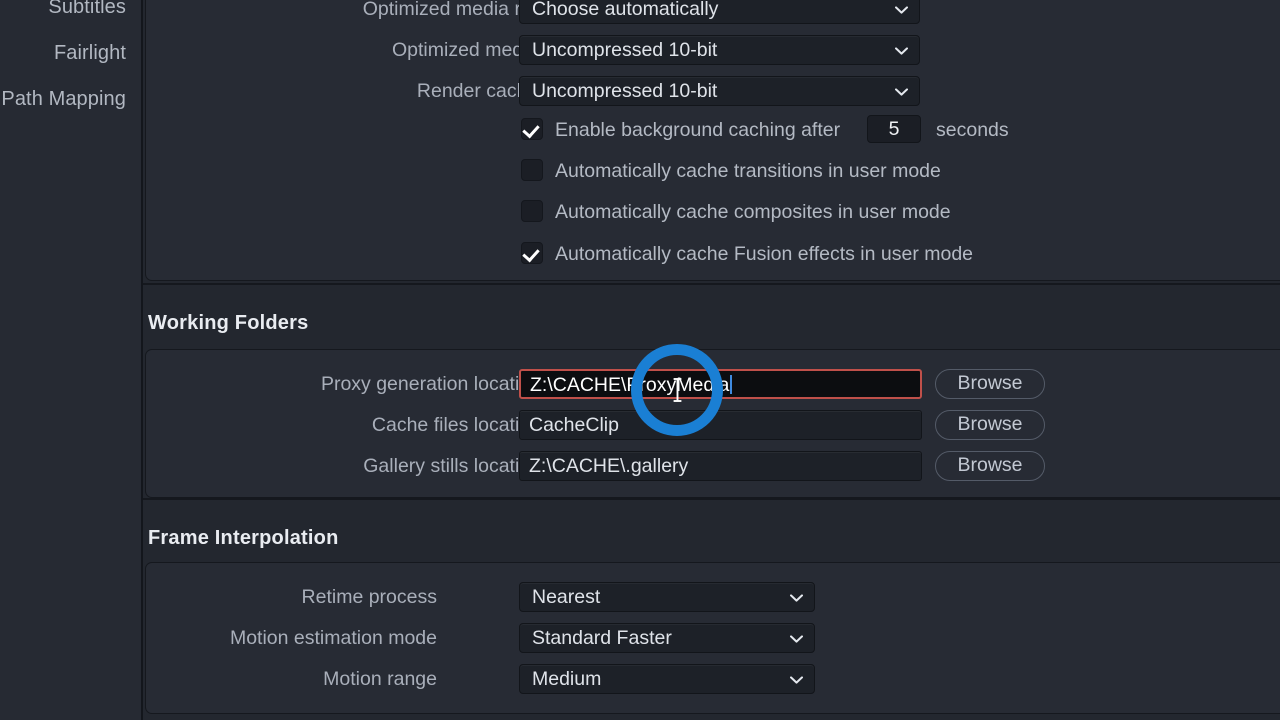  I want to click on background-cache-seconds-input: 5, so click(894, 129).